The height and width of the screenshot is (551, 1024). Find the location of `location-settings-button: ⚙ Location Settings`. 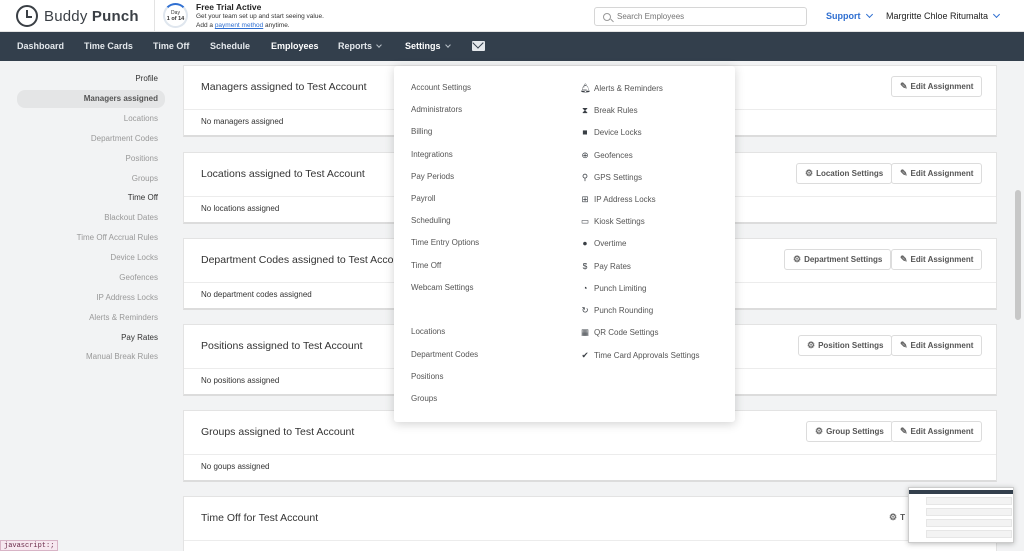

location-settings-button: ⚙ Location Settings is located at coordinates (844, 173).